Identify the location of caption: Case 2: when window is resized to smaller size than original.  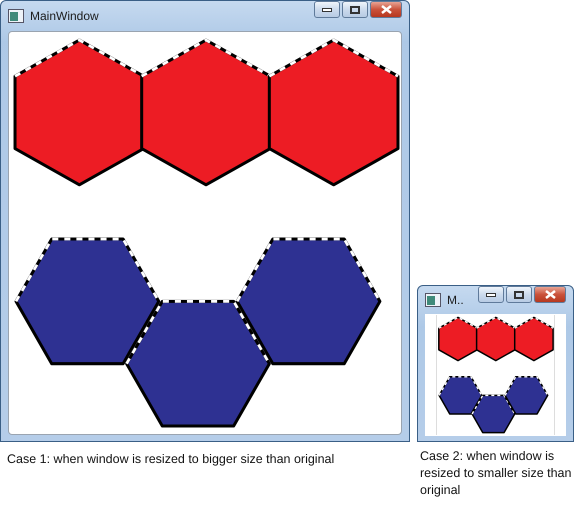
(495, 473).